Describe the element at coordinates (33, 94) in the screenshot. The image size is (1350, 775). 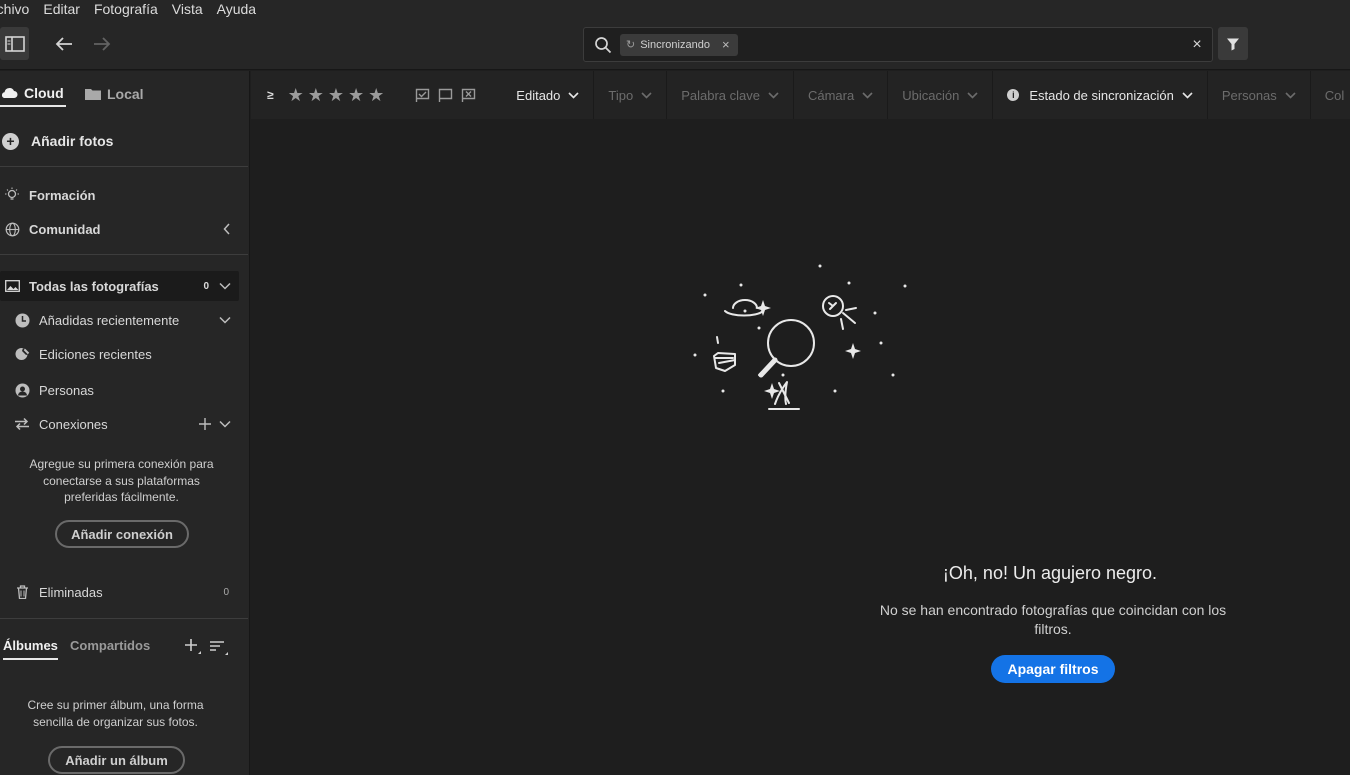
I see `tab-cloud: Cloud` at that location.